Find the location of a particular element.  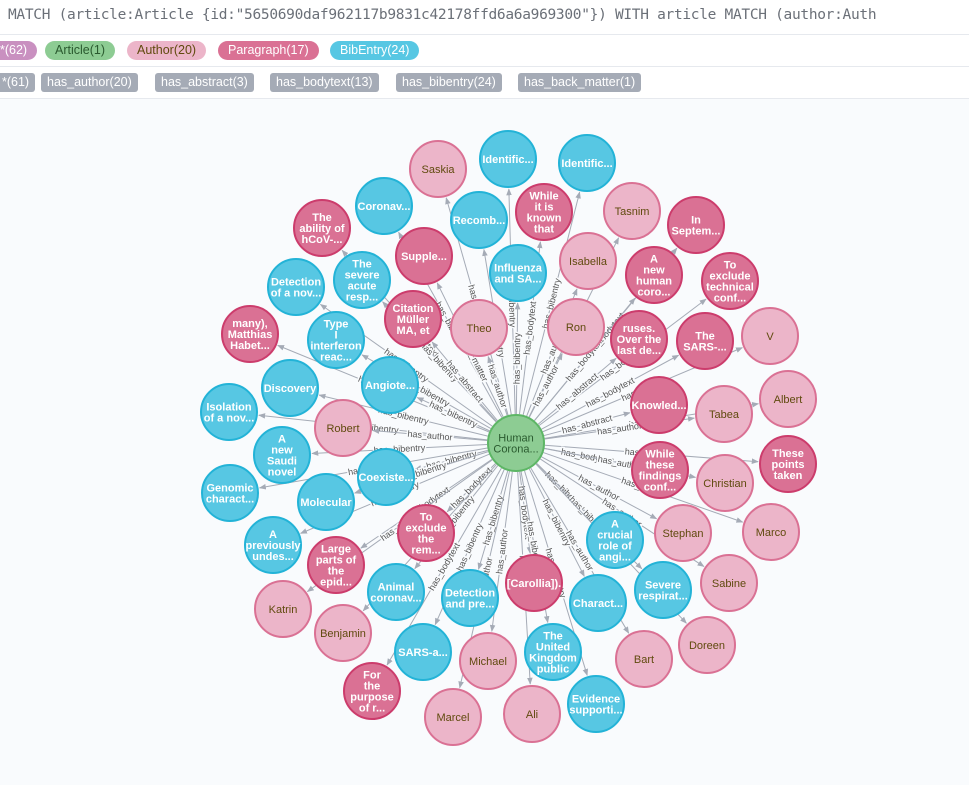

node-author-christian: Christian is located at coordinates (725, 483).